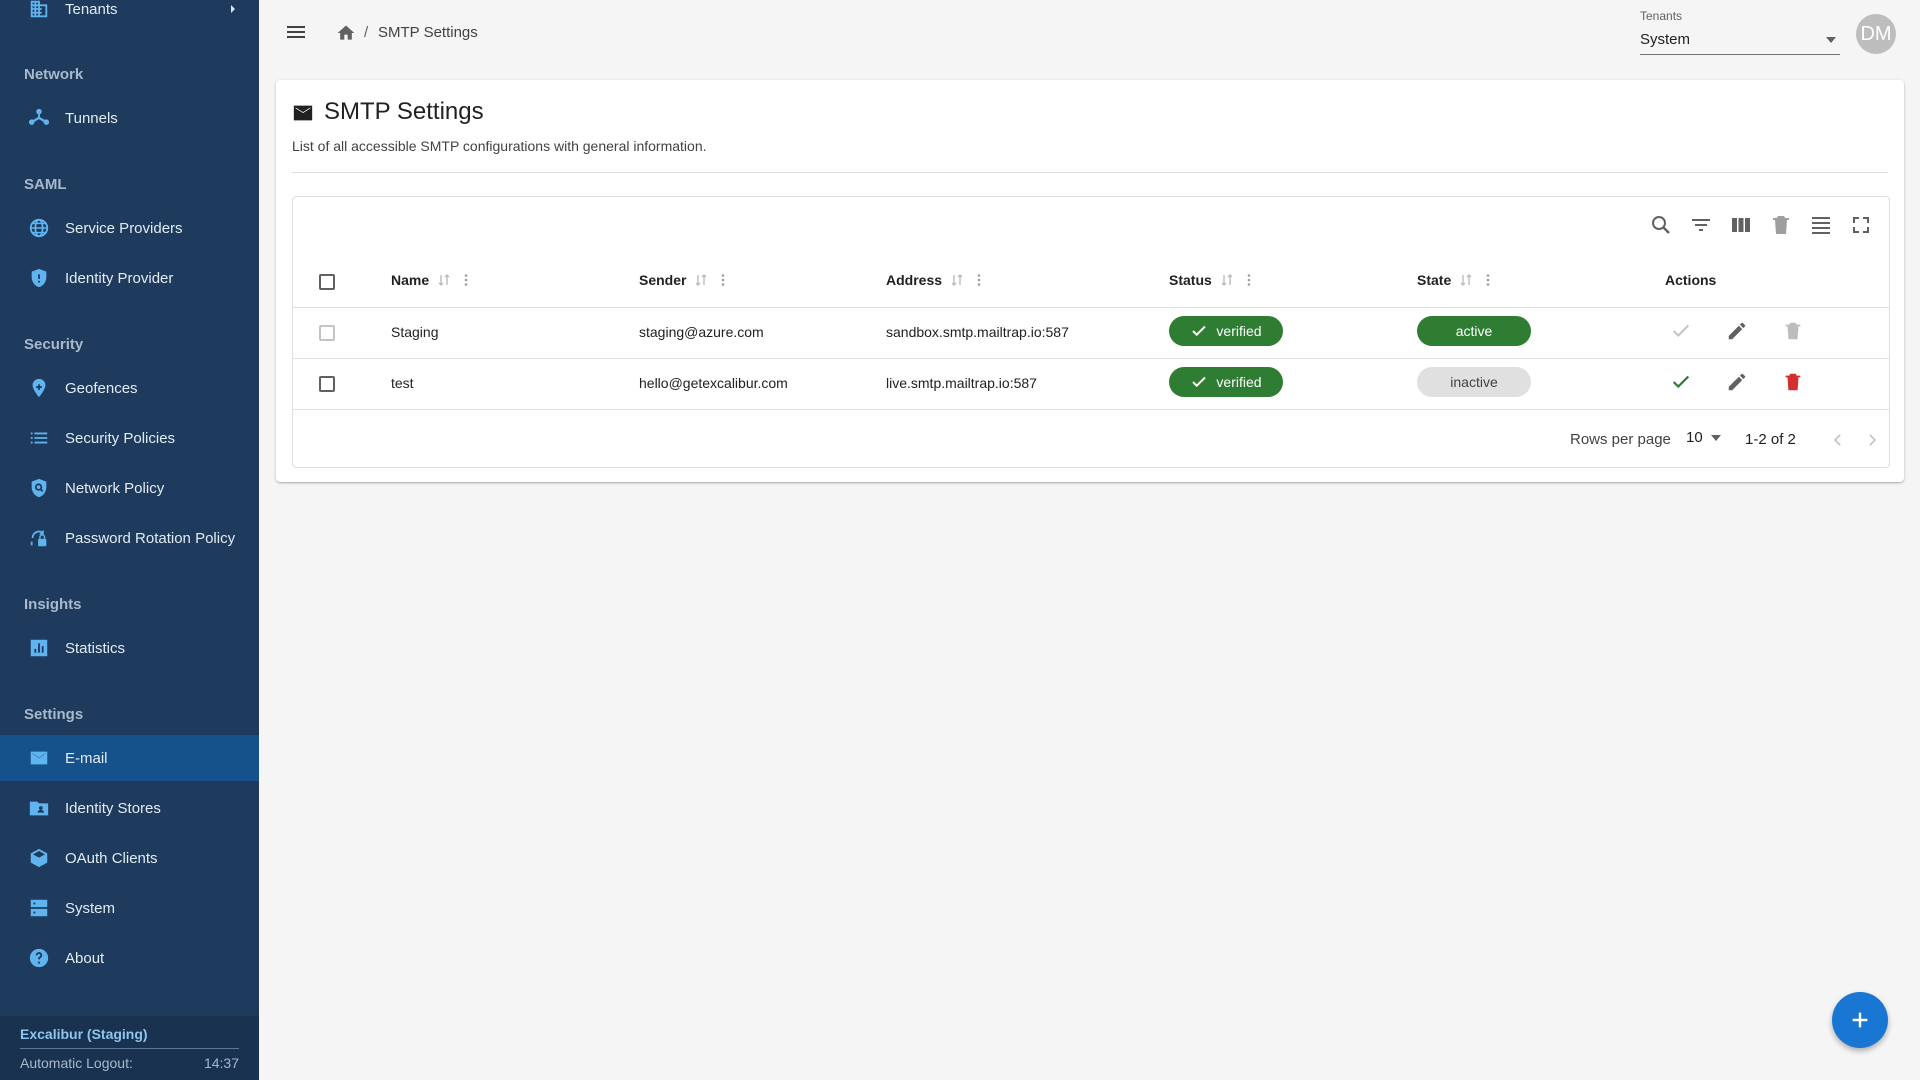 This screenshot has width=1920, height=1080. What do you see at coordinates (1876, 34) in the screenshot?
I see `avatar: DM` at bounding box center [1876, 34].